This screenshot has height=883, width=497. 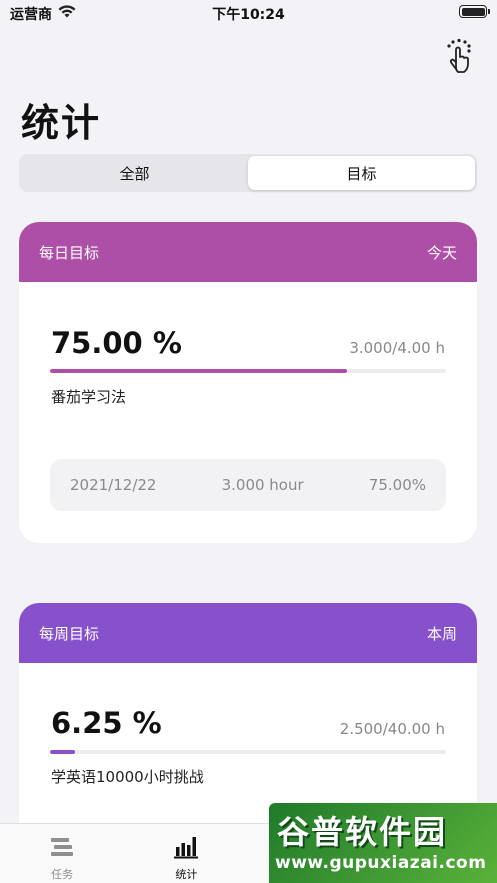 I want to click on card-period: 今天, so click(x=441, y=252).